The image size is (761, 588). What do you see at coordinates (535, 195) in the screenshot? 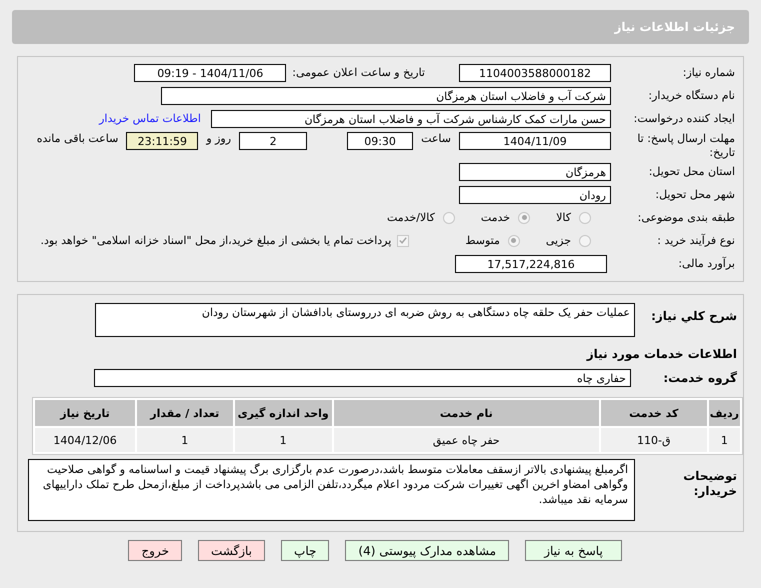
I see `city-field: رودان` at bounding box center [535, 195].